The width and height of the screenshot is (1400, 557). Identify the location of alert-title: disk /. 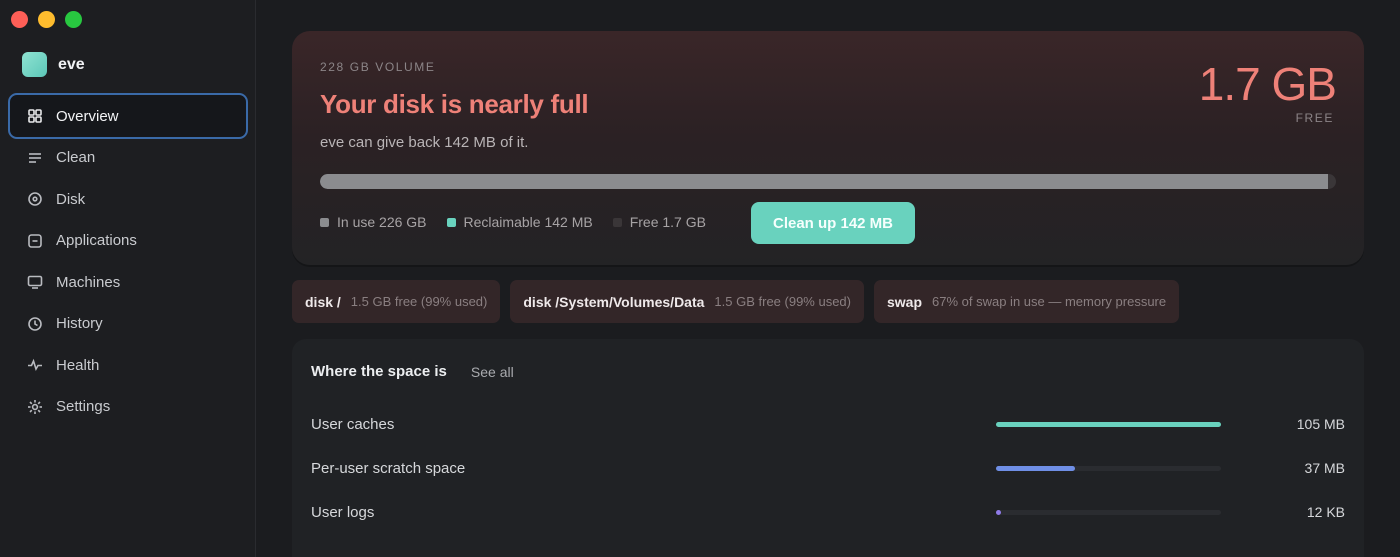
(323, 301).